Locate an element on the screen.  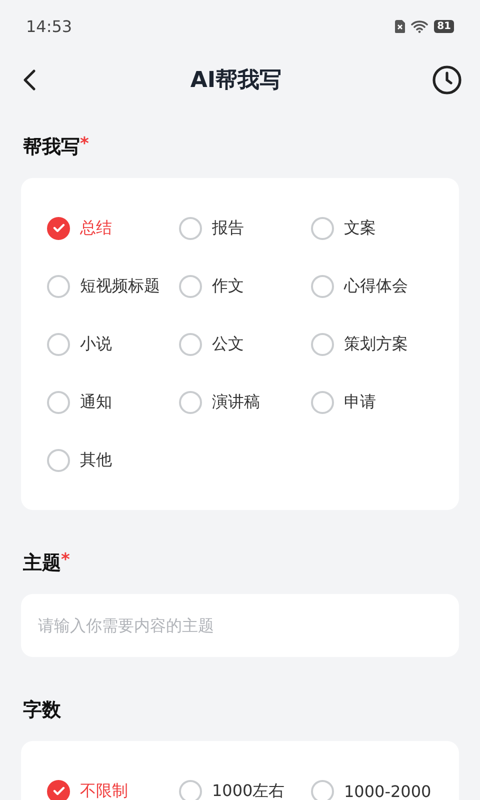
option-radio: 短视频标题 is located at coordinates (103, 286).